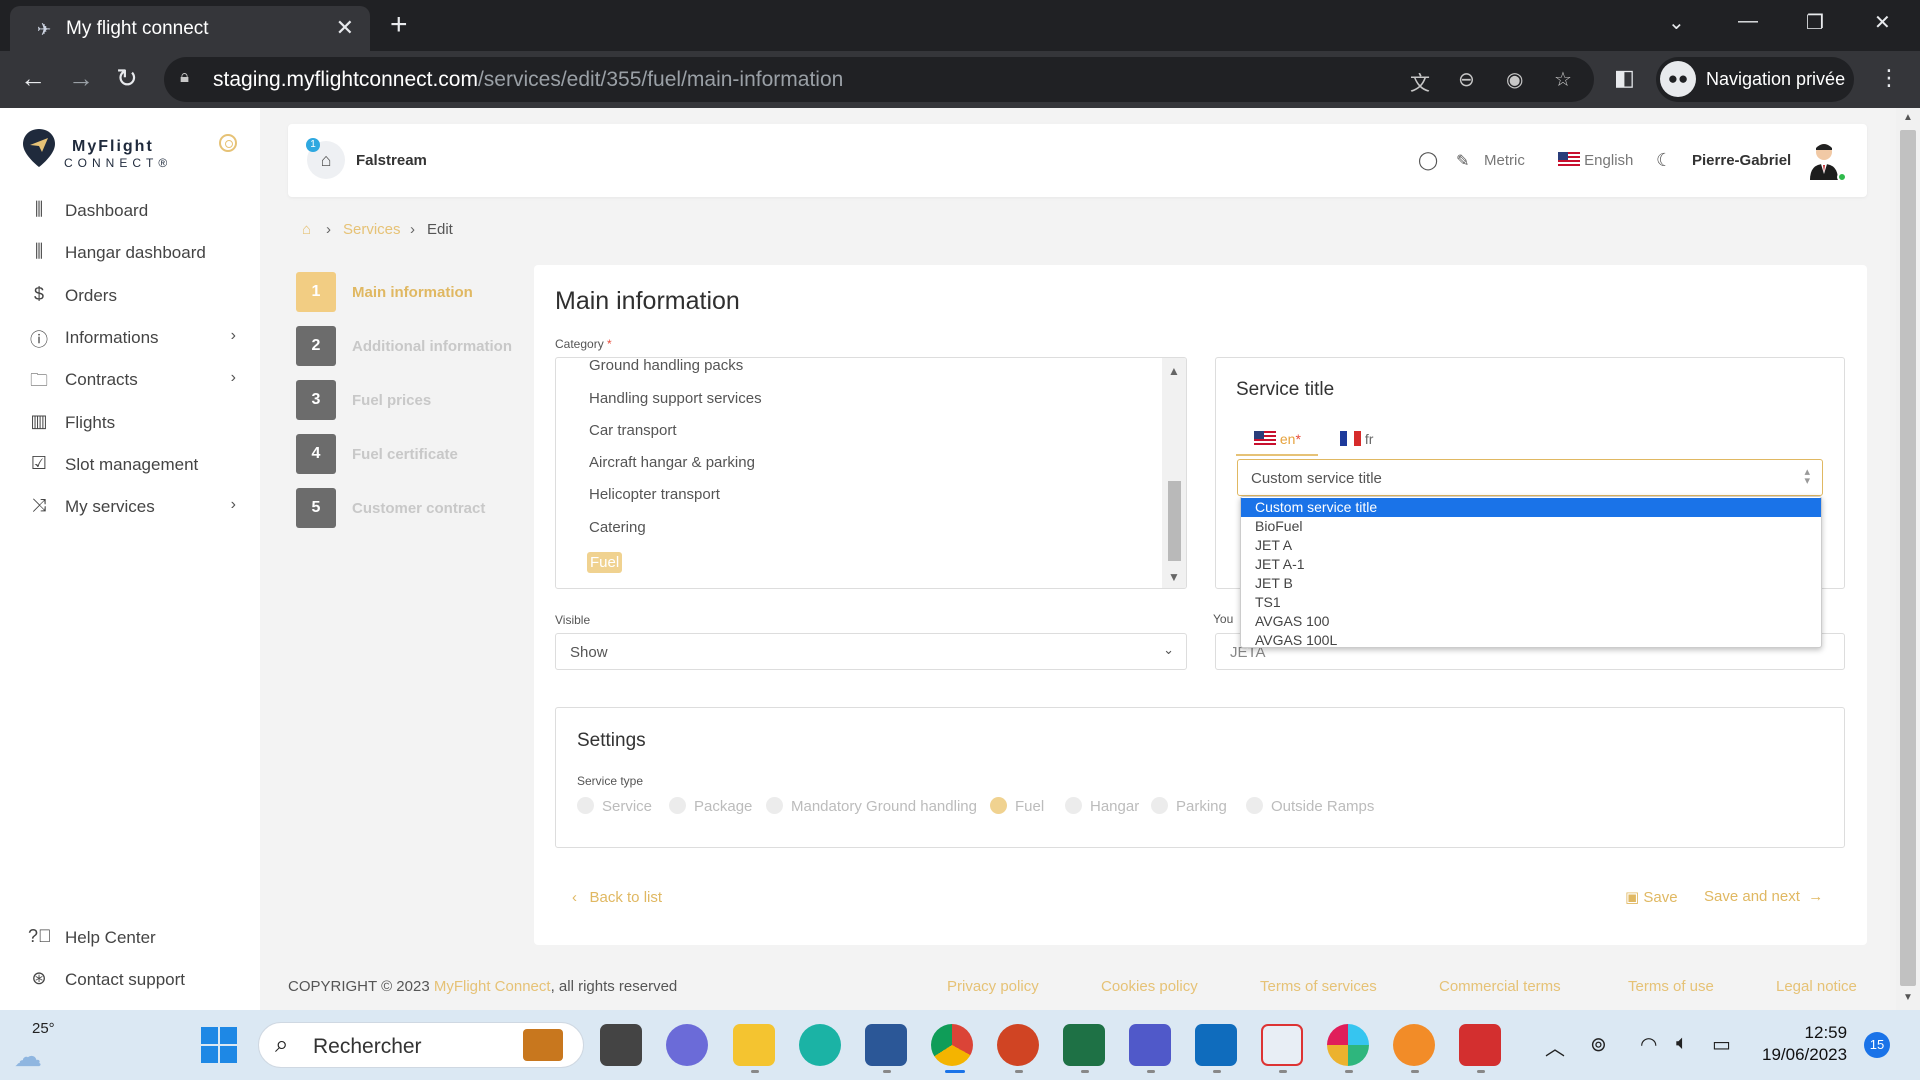  What do you see at coordinates (1755, 79) in the screenshot?
I see `private-profile-button: ●● Navigation privée` at bounding box center [1755, 79].